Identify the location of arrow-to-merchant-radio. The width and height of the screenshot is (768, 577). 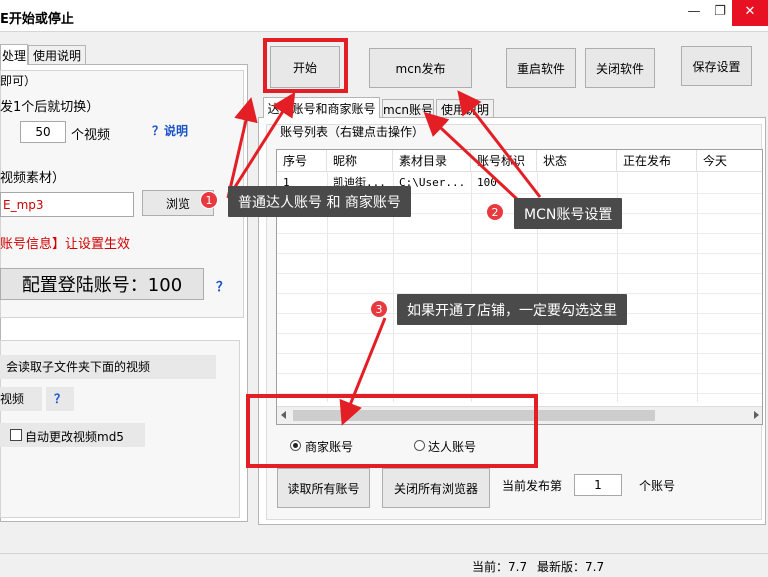
(363, 371).